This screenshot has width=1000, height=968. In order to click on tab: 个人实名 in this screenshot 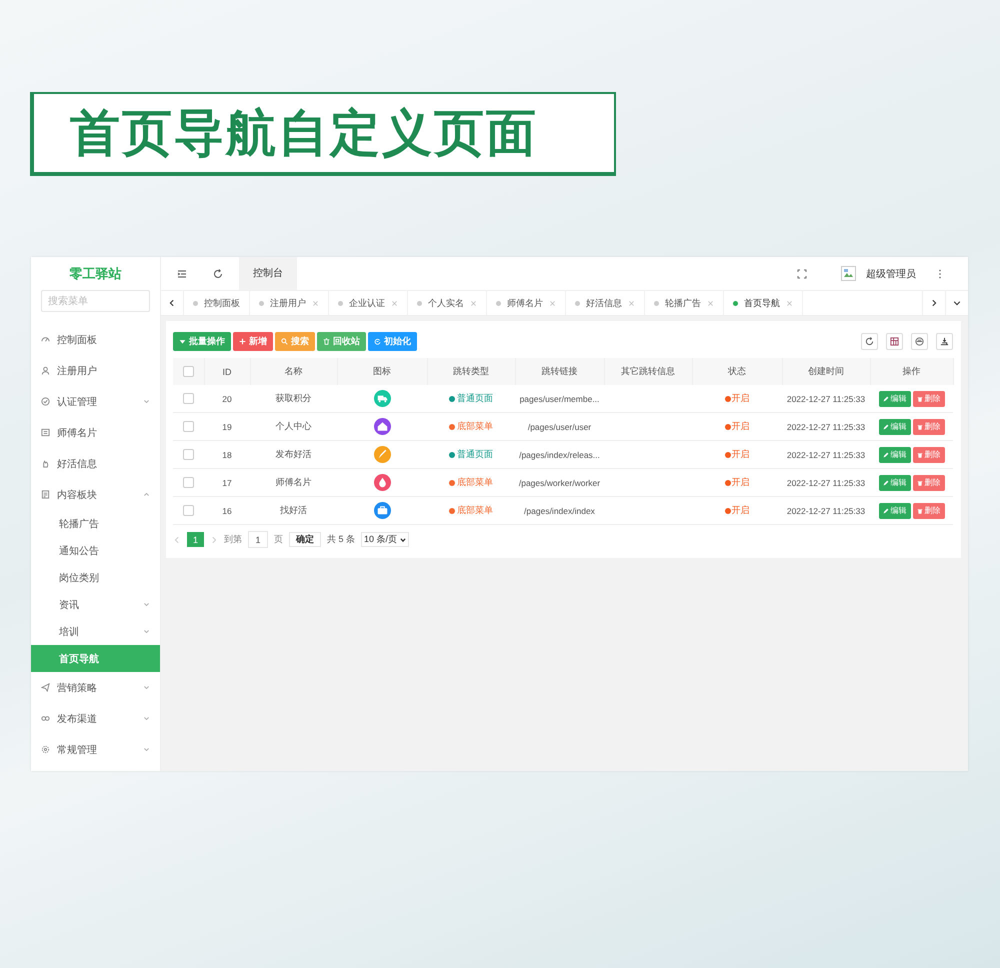, I will do `click(447, 303)`.